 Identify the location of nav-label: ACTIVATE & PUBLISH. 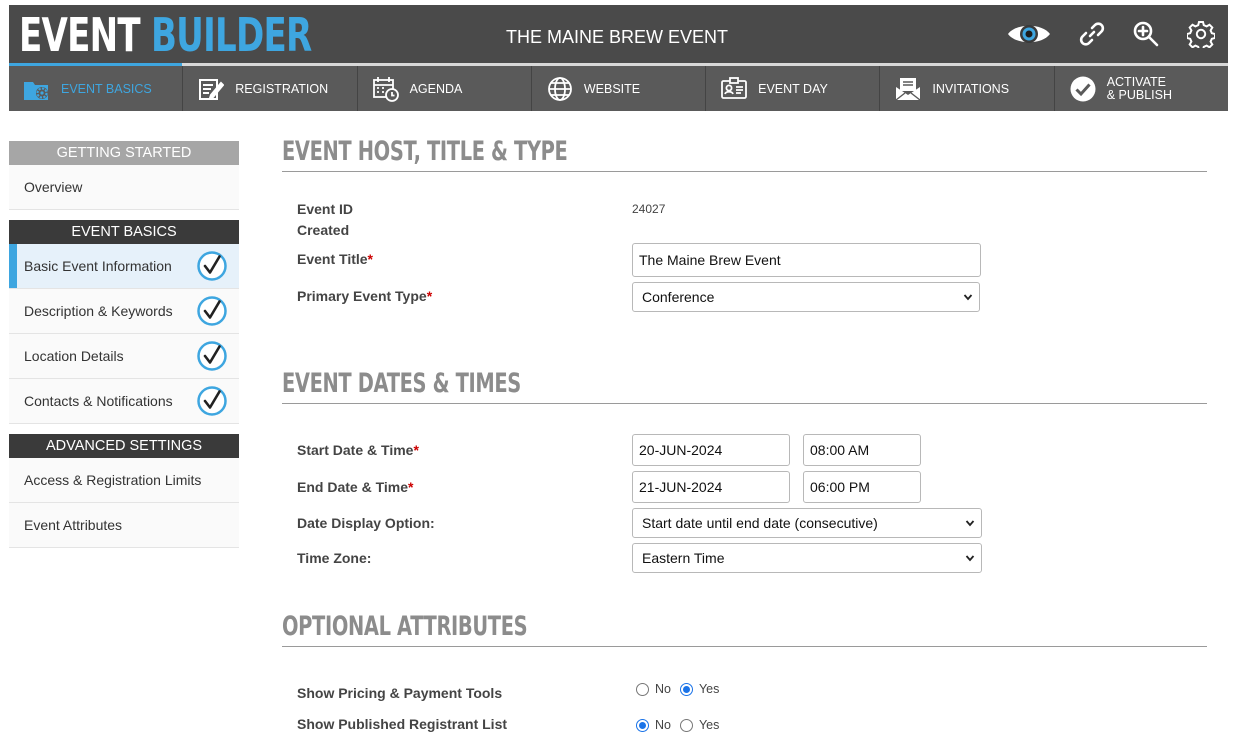
(1139, 88).